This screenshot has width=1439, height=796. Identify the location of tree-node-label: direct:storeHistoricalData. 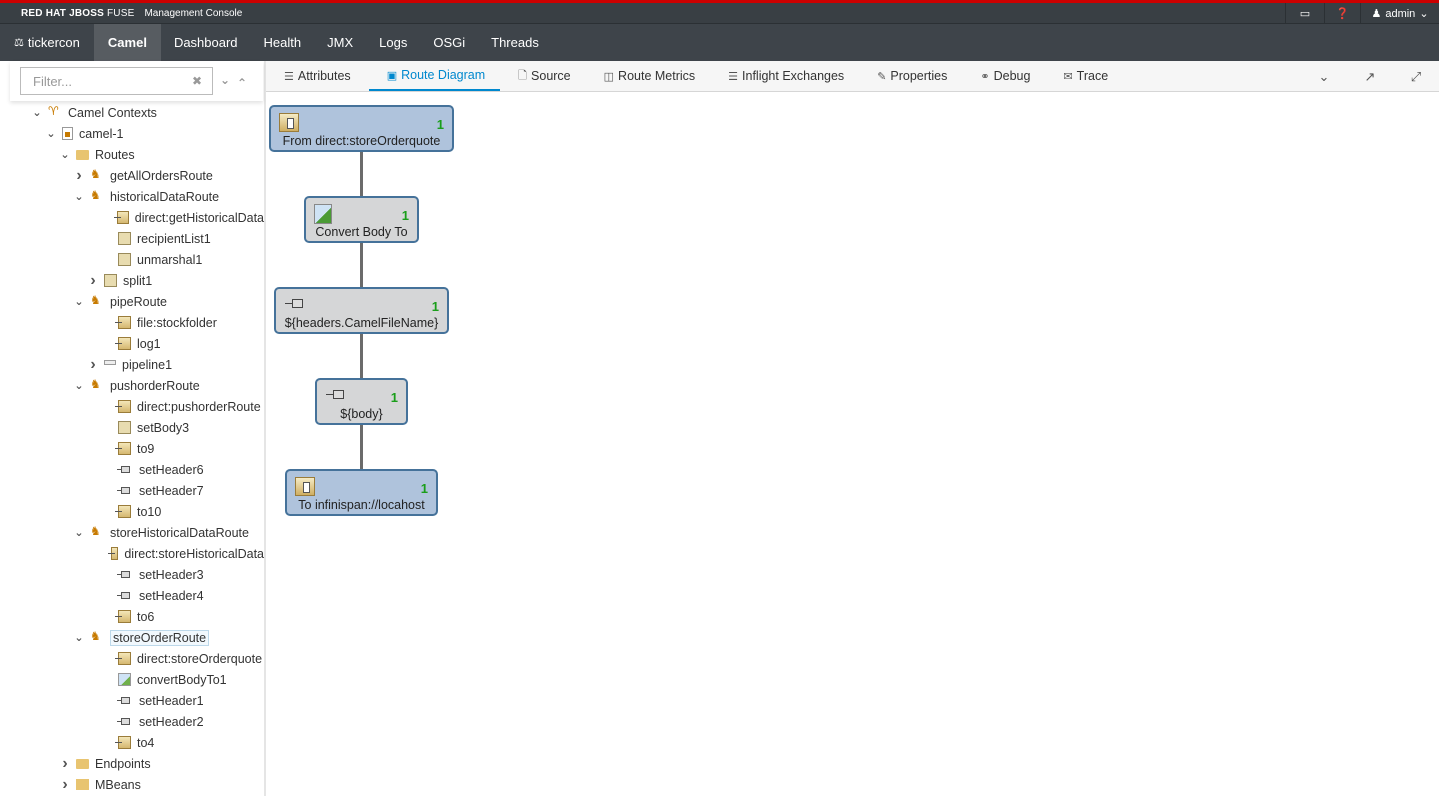
(194, 553).